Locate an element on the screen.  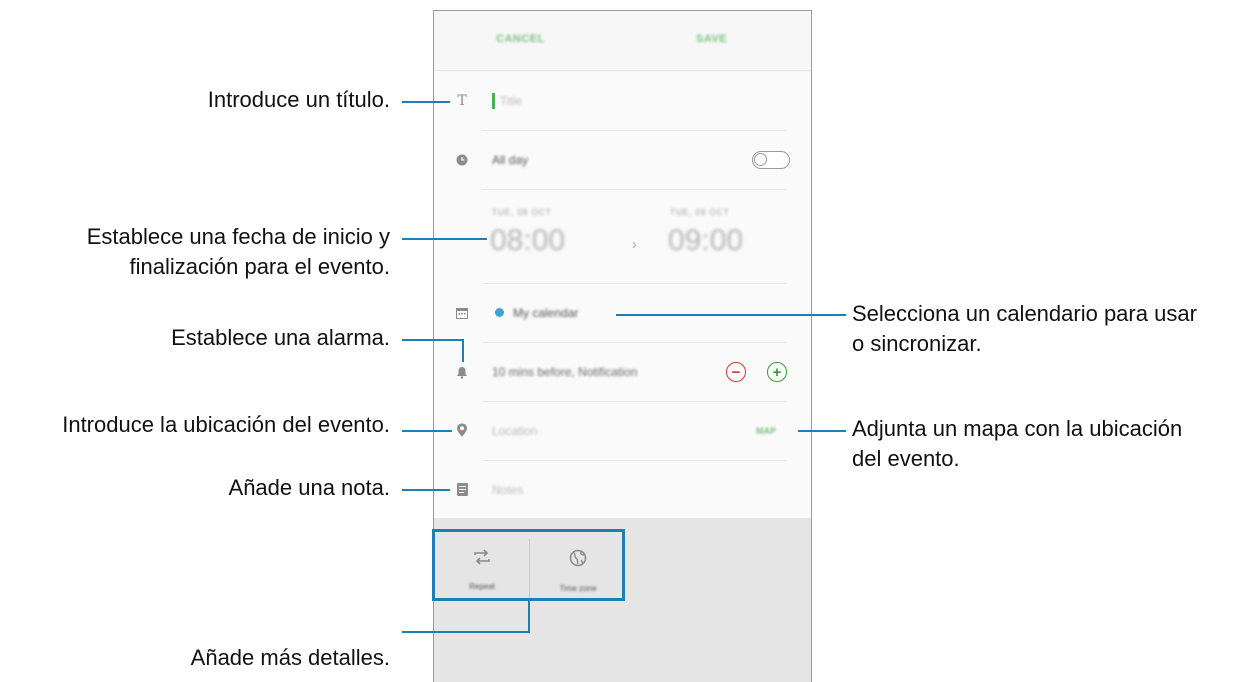
leader-line-location is located at coordinates (427, 431).